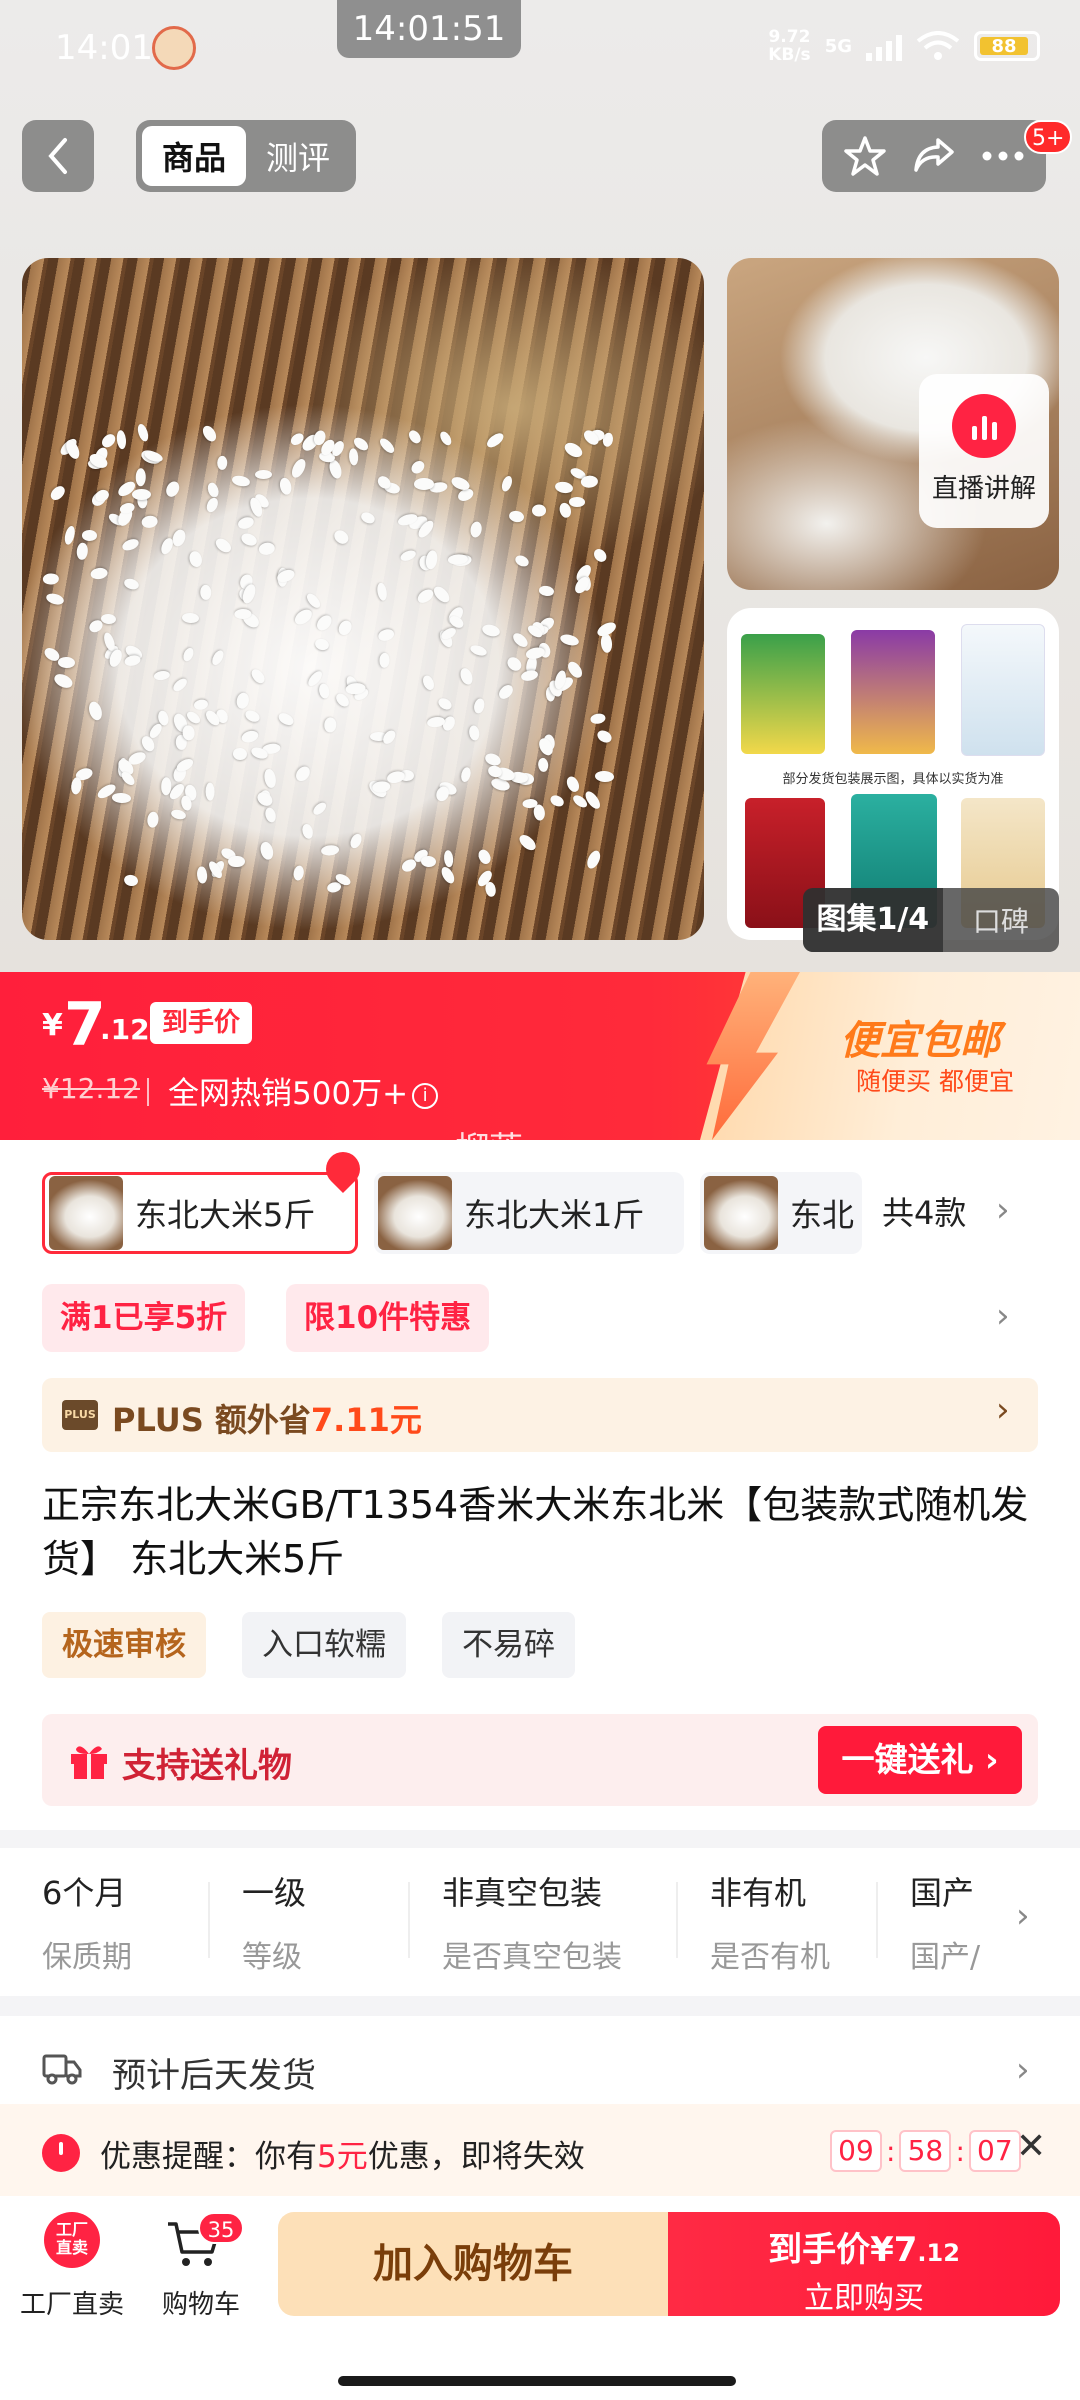 This screenshot has height=2400, width=1080. I want to click on album-tab: 图集1/4, so click(873, 920).